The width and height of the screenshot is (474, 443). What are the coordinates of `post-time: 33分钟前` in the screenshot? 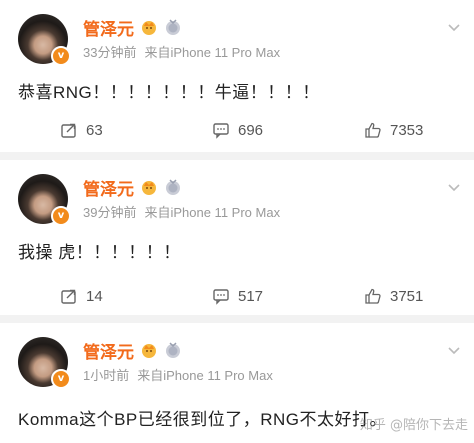 It's located at (110, 52).